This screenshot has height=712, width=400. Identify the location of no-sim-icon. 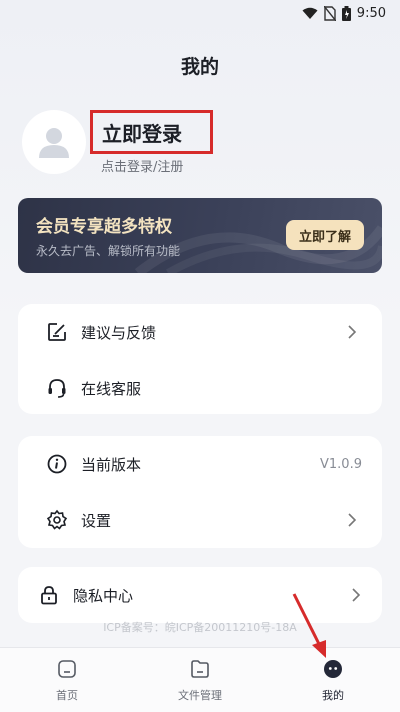
(329, 13).